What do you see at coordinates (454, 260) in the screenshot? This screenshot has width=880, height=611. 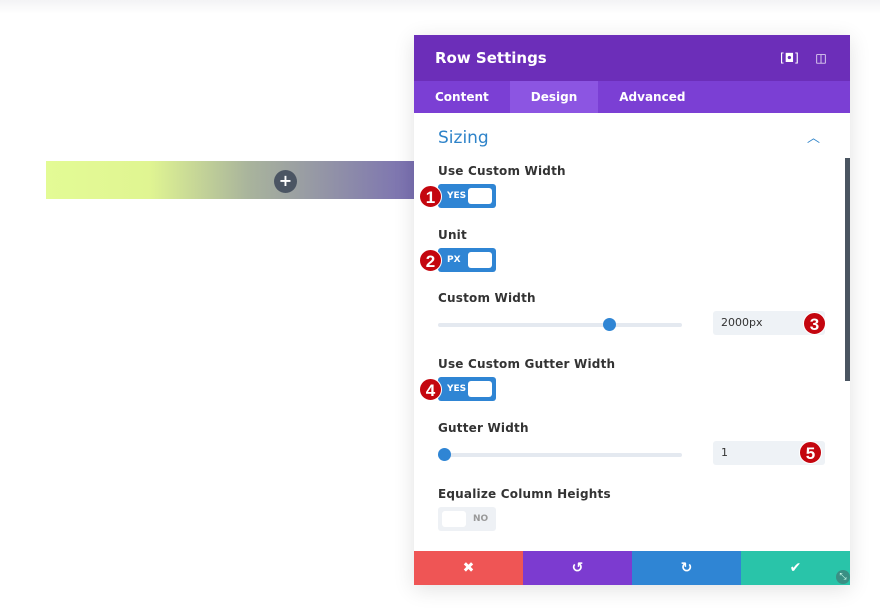 I see `toggle-text: PX` at bounding box center [454, 260].